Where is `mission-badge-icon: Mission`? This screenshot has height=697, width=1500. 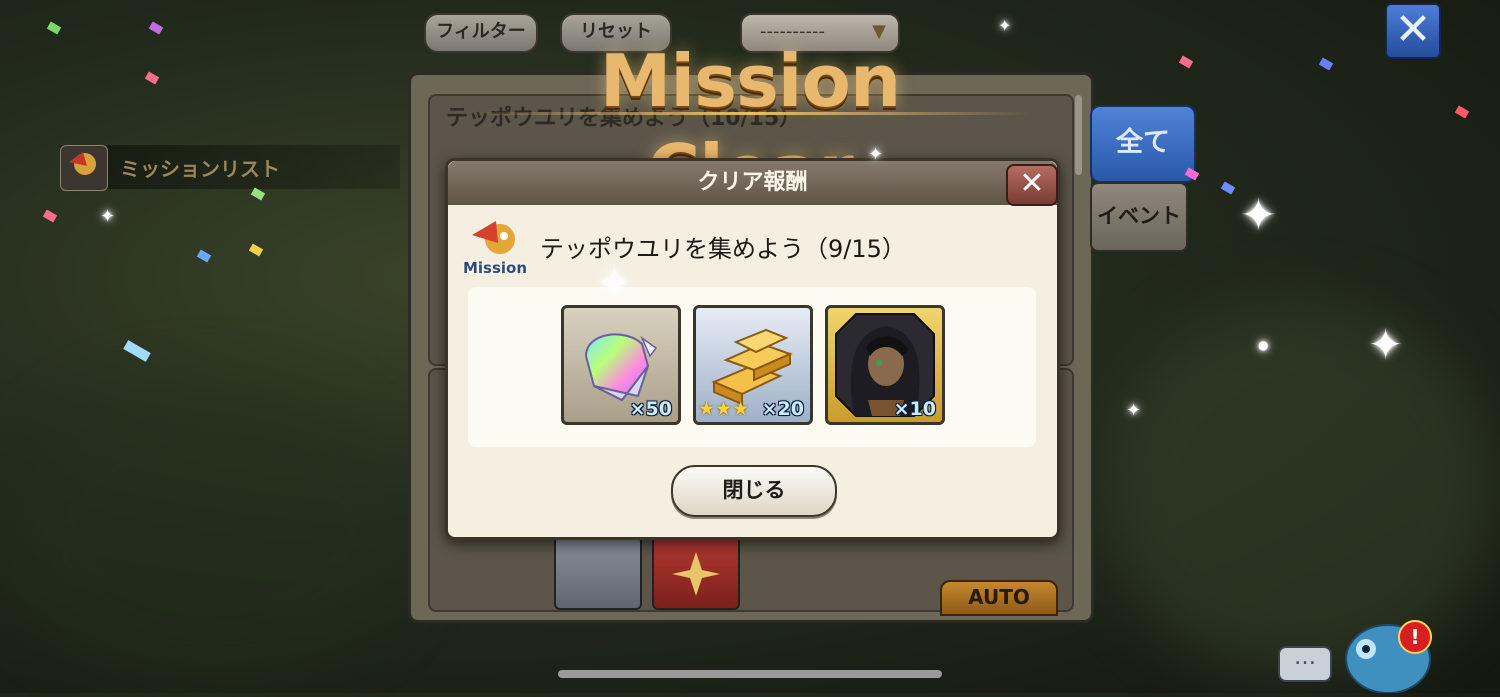
mission-badge-icon: Mission is located at coordinates (495, 246).